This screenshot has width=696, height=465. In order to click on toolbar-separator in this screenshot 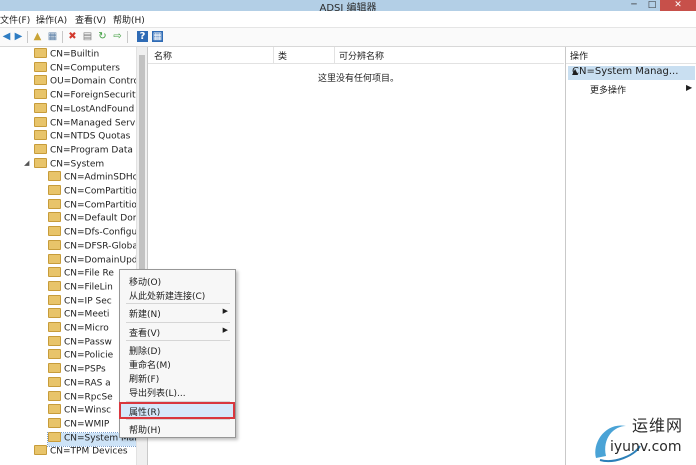, I will do `click(62, 37)`.